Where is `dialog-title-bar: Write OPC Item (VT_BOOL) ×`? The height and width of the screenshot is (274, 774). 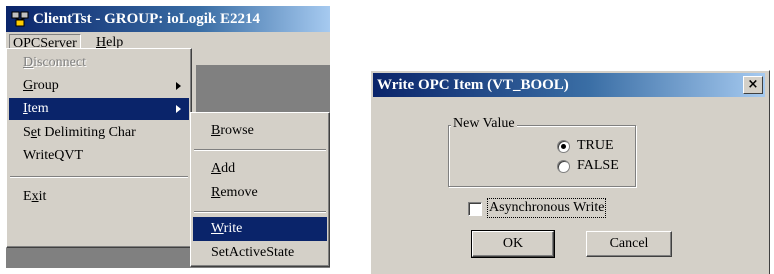
dialog-title-bar: Write OPC Item (VT_BOOL) × is located at coordinates (569, 85).